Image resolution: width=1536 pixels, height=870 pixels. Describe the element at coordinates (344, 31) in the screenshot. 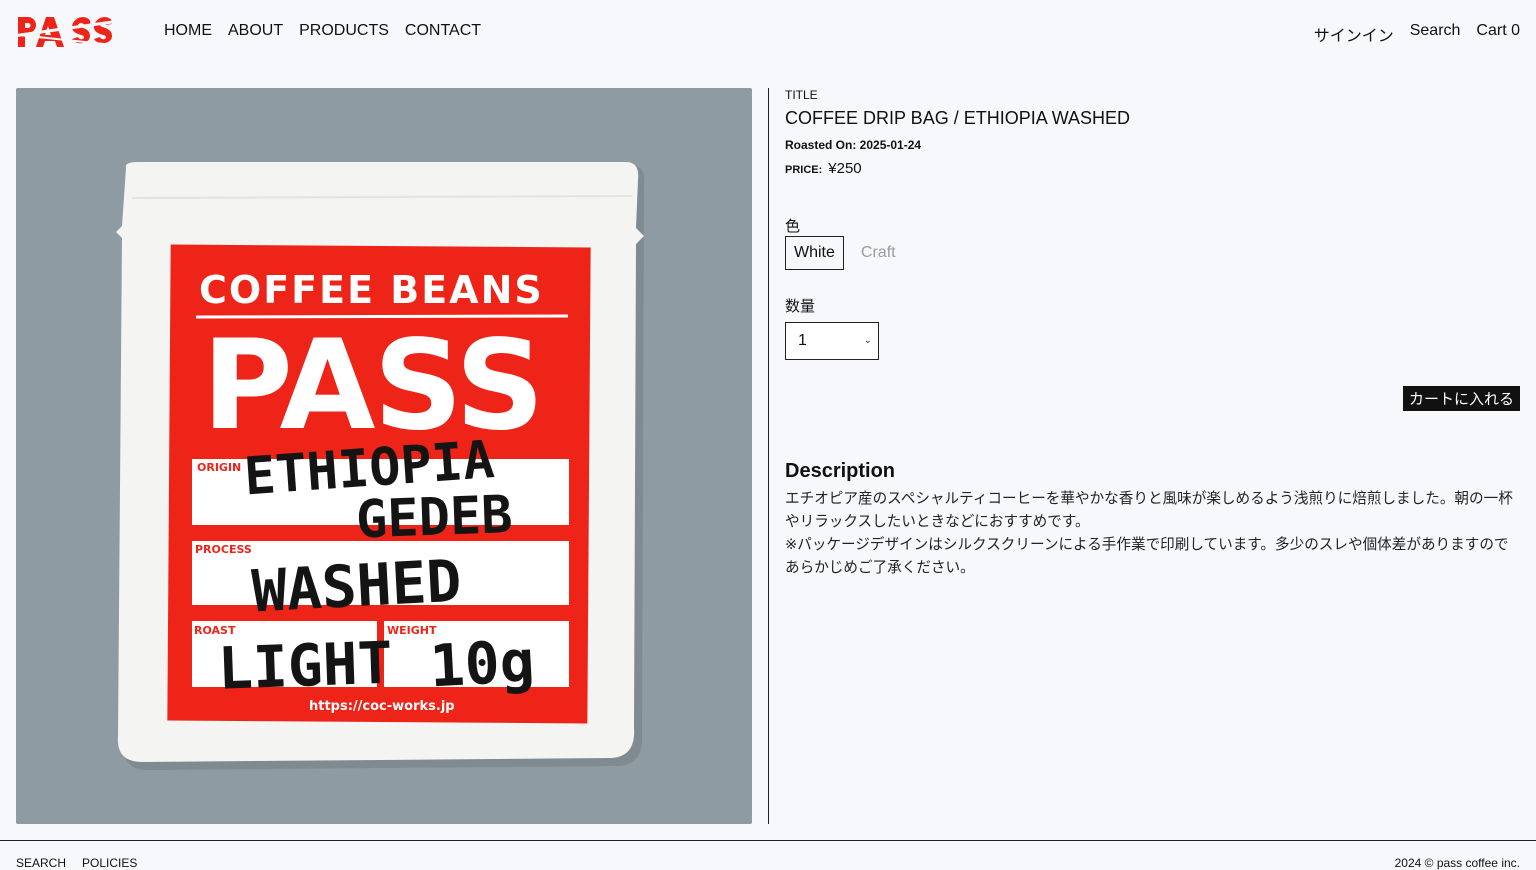

I see `nav-products: PRODUCTS` at that location.